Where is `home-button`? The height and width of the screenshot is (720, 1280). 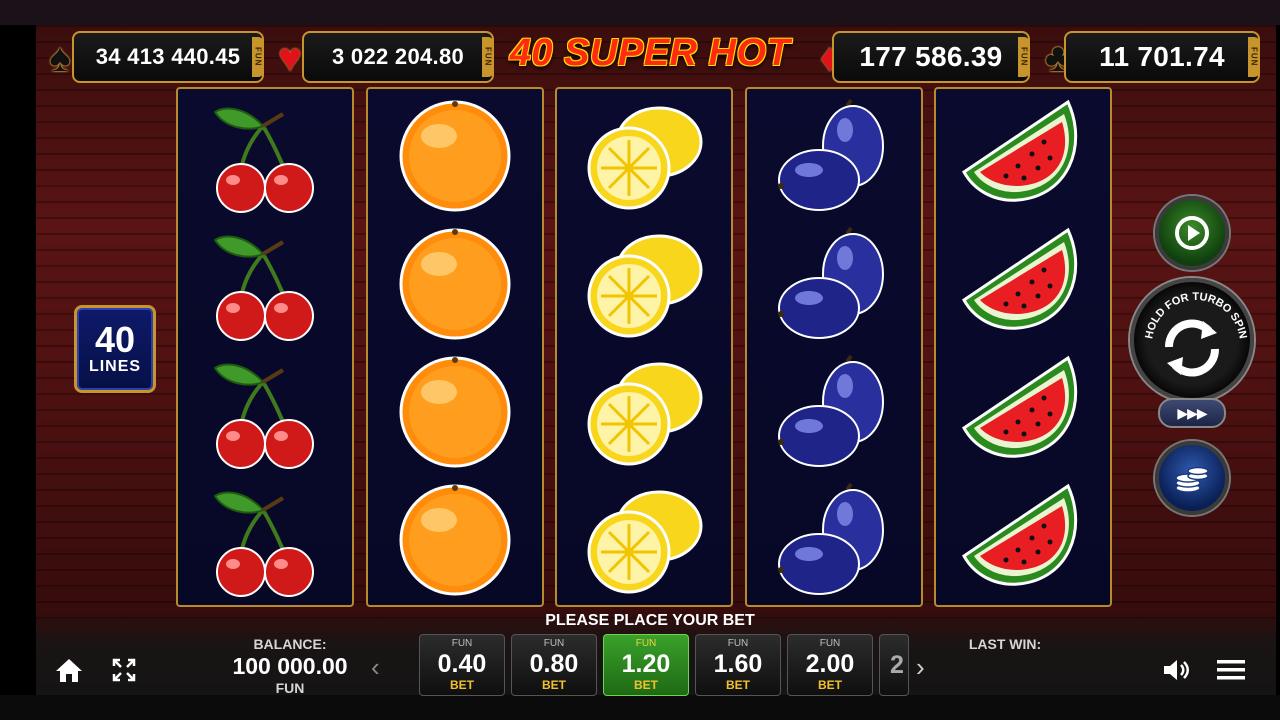 home-button is located at coordinates (69, 670).